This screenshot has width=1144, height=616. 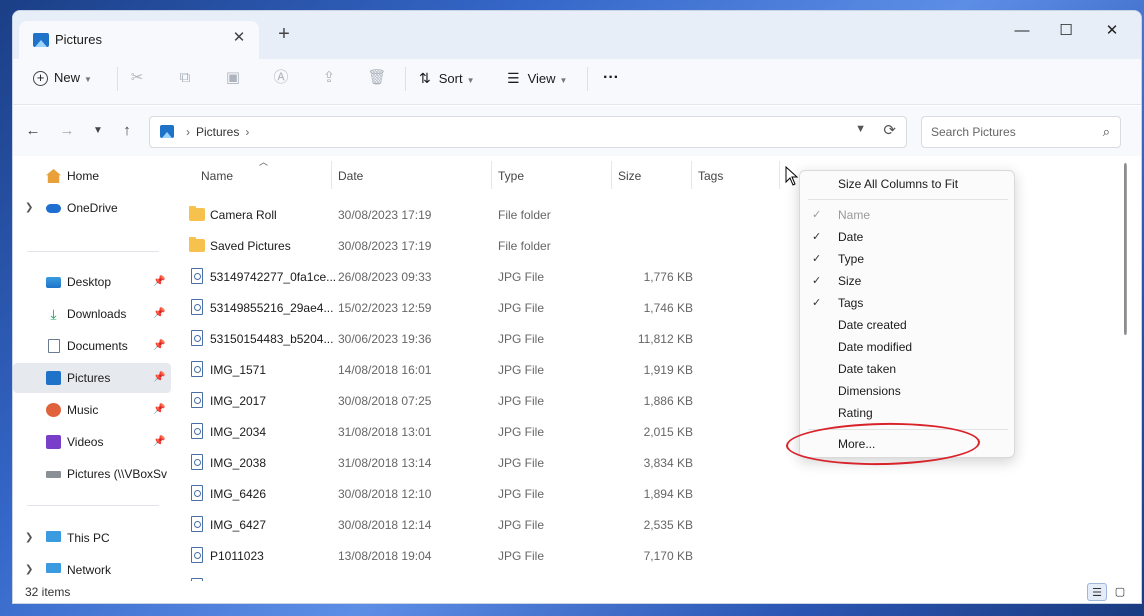 What do you see at coordinates (1021, 132) in the screenshot?
I see `search-box: Search Pictures ⌕` at bounding box center [1021, 132].